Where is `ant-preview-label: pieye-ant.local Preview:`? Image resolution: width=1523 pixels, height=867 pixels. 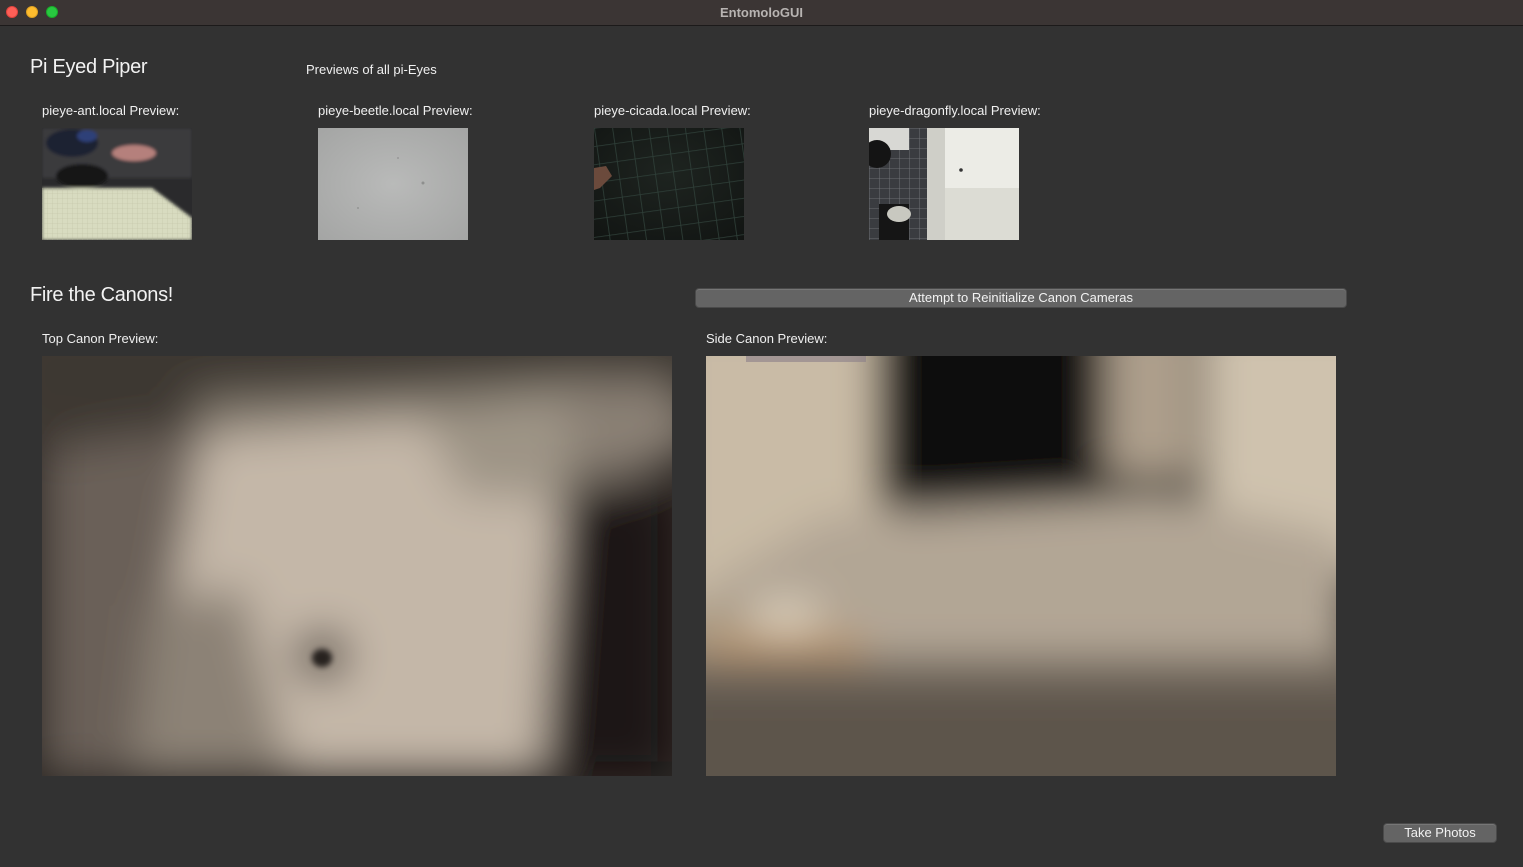
ant-preview-label: pieye-ant.local Preview: is located at coordinates (111, 110).